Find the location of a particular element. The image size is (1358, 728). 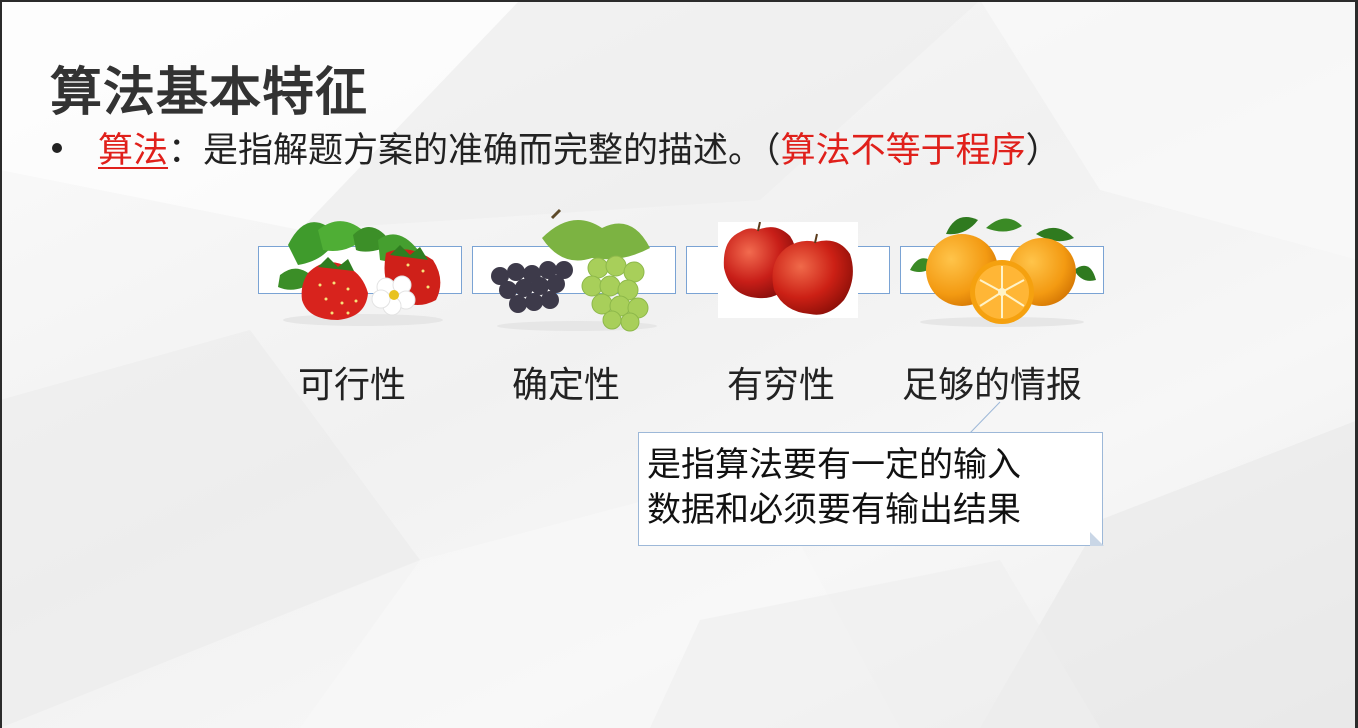

callout-fold is located at coordinates (1097, 539).